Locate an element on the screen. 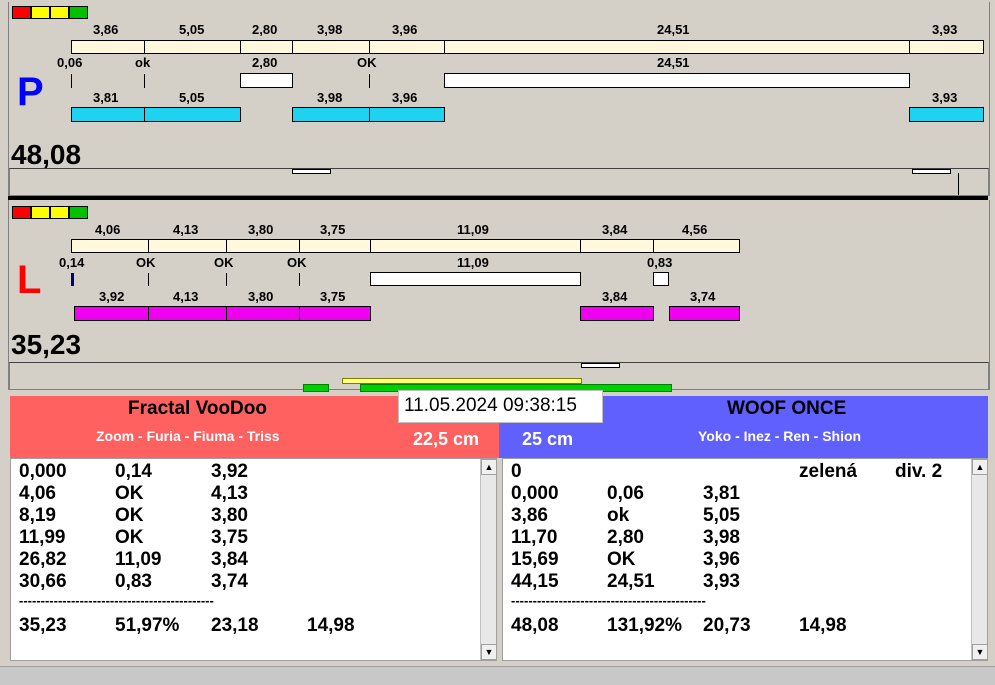 The height and width of the screenshot is (685, 995). bottom-upper-label: 3,80 is located at coordinates (261, 229).